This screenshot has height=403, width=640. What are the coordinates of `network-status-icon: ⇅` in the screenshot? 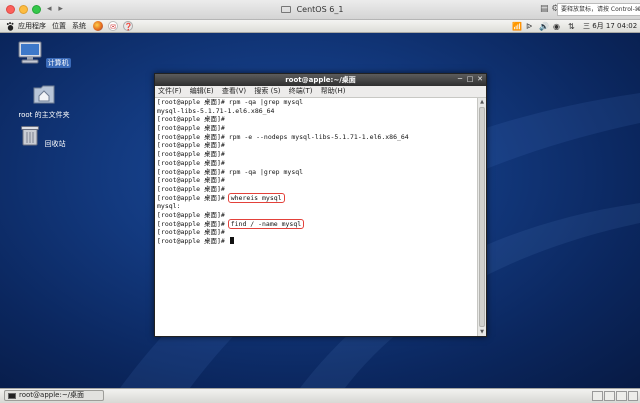 It's located at (571, 26).